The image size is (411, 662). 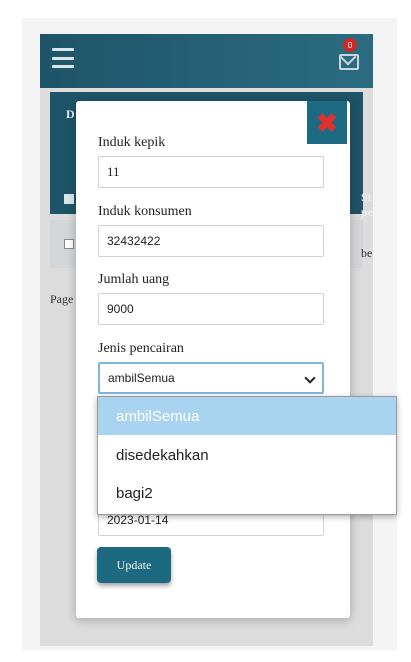 What do you see at coordinates (211, 241) in the screenshot?
I see `induk-konsumen-input: 32432422` at bounding box center [211, 241].